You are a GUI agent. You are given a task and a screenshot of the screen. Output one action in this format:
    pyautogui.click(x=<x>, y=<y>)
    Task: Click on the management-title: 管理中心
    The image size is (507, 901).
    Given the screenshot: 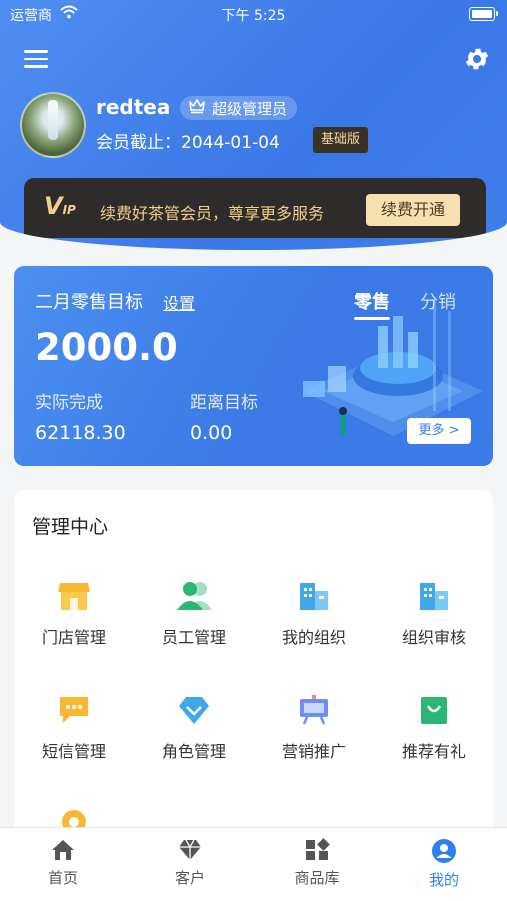 What is the action you would take?
    pyautogui.click(x=70, y=527)
    